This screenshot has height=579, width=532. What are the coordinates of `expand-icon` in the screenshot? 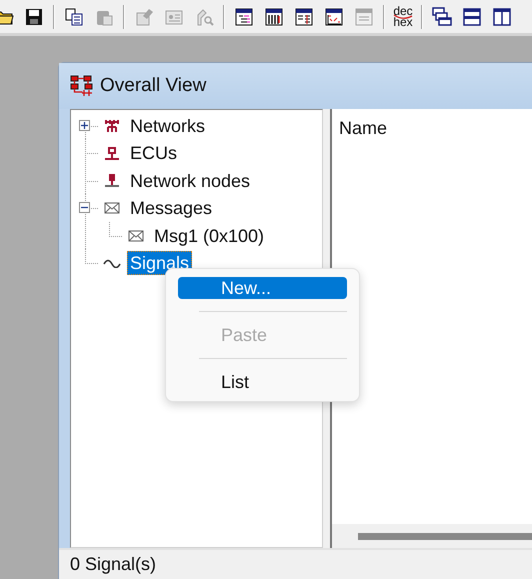 It's located at (84, 125).